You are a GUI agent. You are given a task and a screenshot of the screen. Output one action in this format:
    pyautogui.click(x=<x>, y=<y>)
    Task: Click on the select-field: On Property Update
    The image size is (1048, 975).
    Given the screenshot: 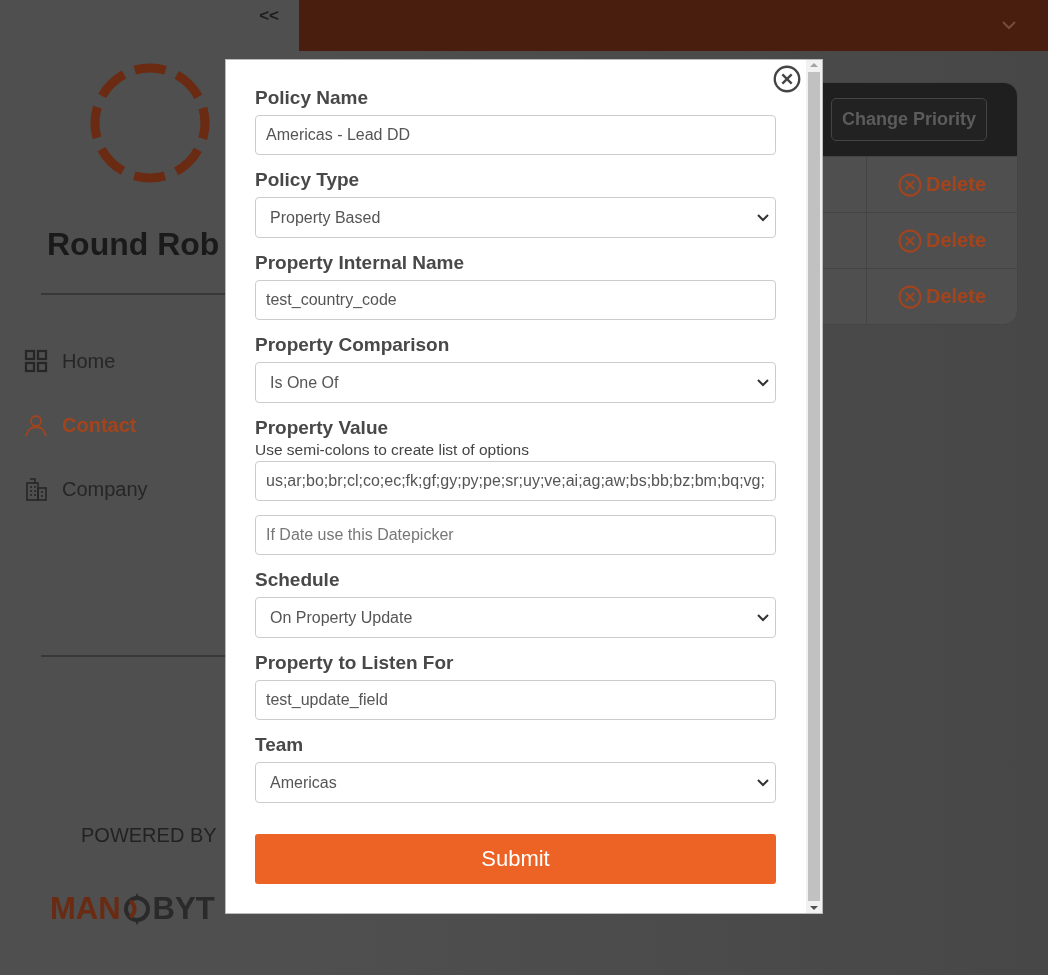 What is the action you would take?
    pyautogui.click(x=515, y=617)
    